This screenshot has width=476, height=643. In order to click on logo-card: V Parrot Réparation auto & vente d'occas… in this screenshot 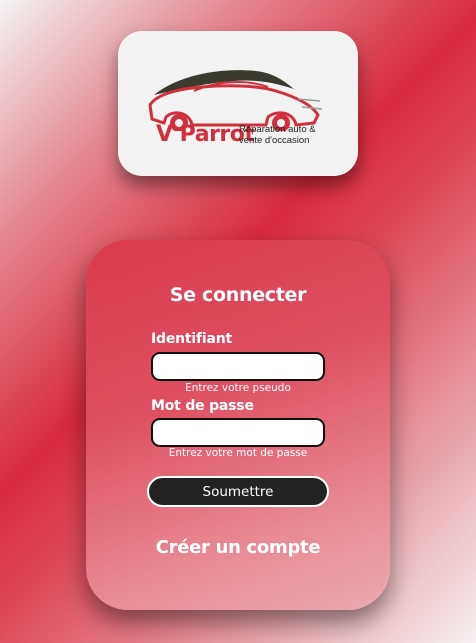, I will do `click(238, 103)`.